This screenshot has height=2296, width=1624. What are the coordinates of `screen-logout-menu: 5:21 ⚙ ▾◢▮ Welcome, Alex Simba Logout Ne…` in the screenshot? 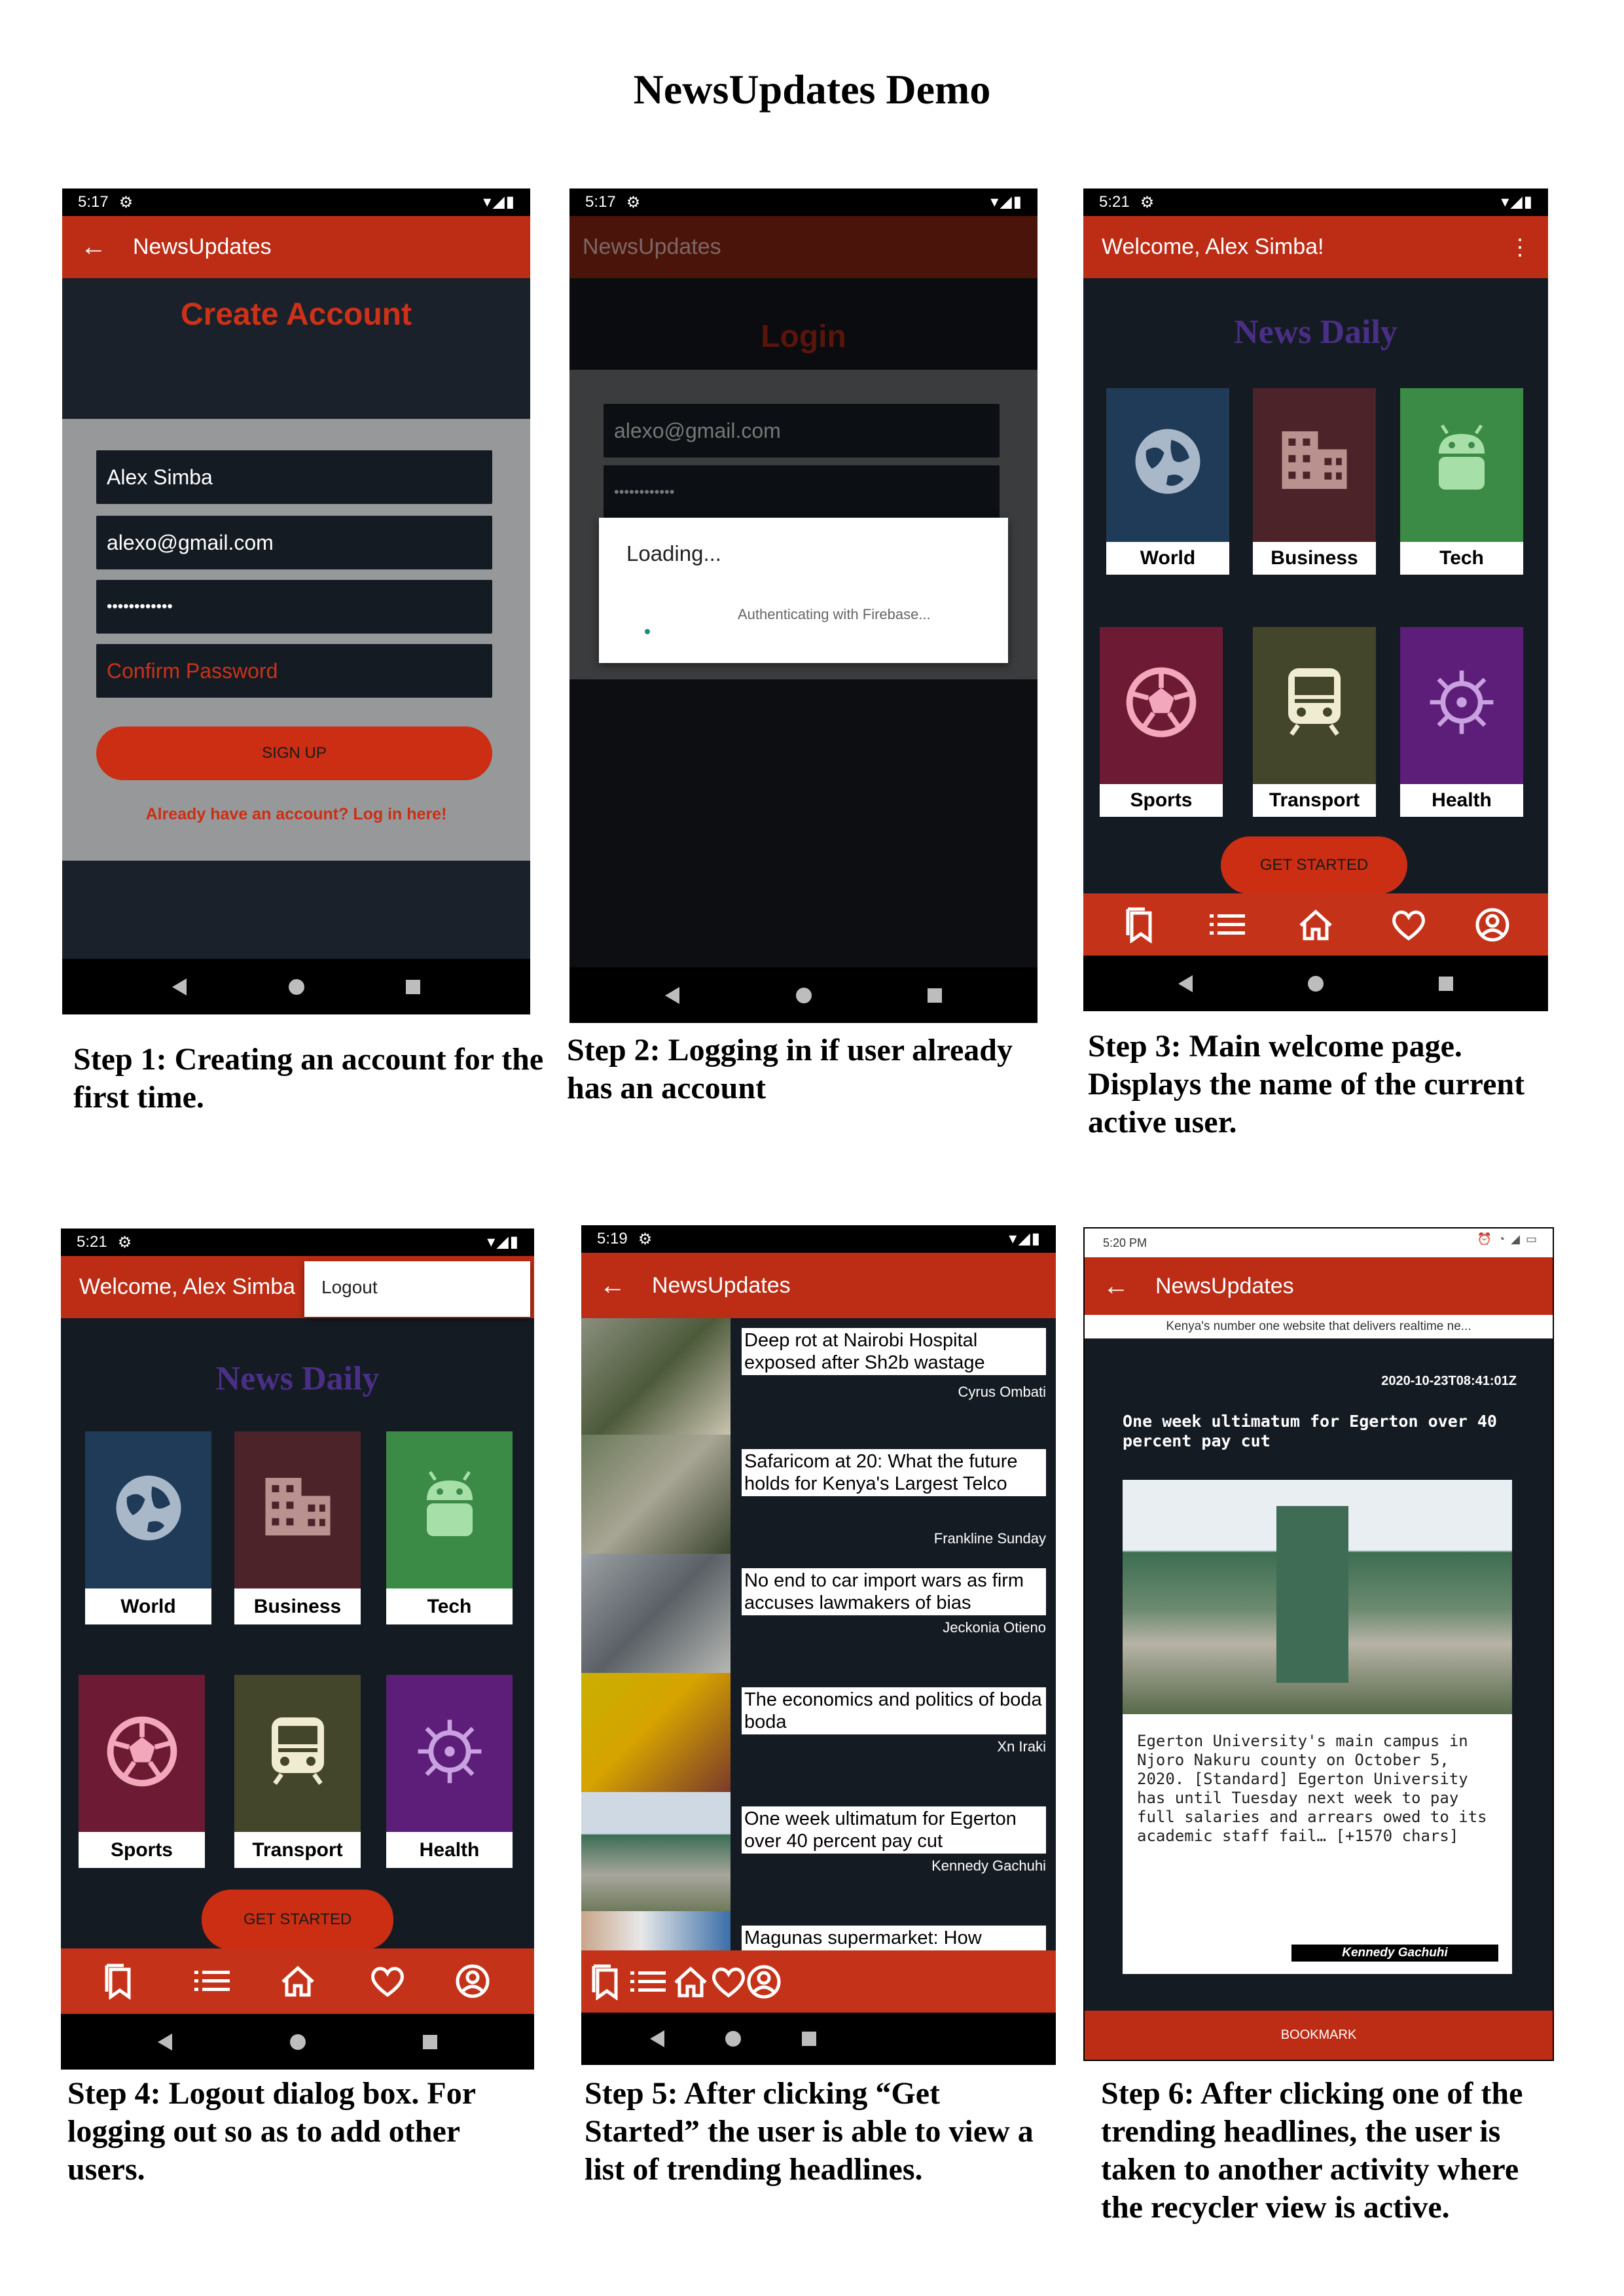 It's located at (297, 1649).